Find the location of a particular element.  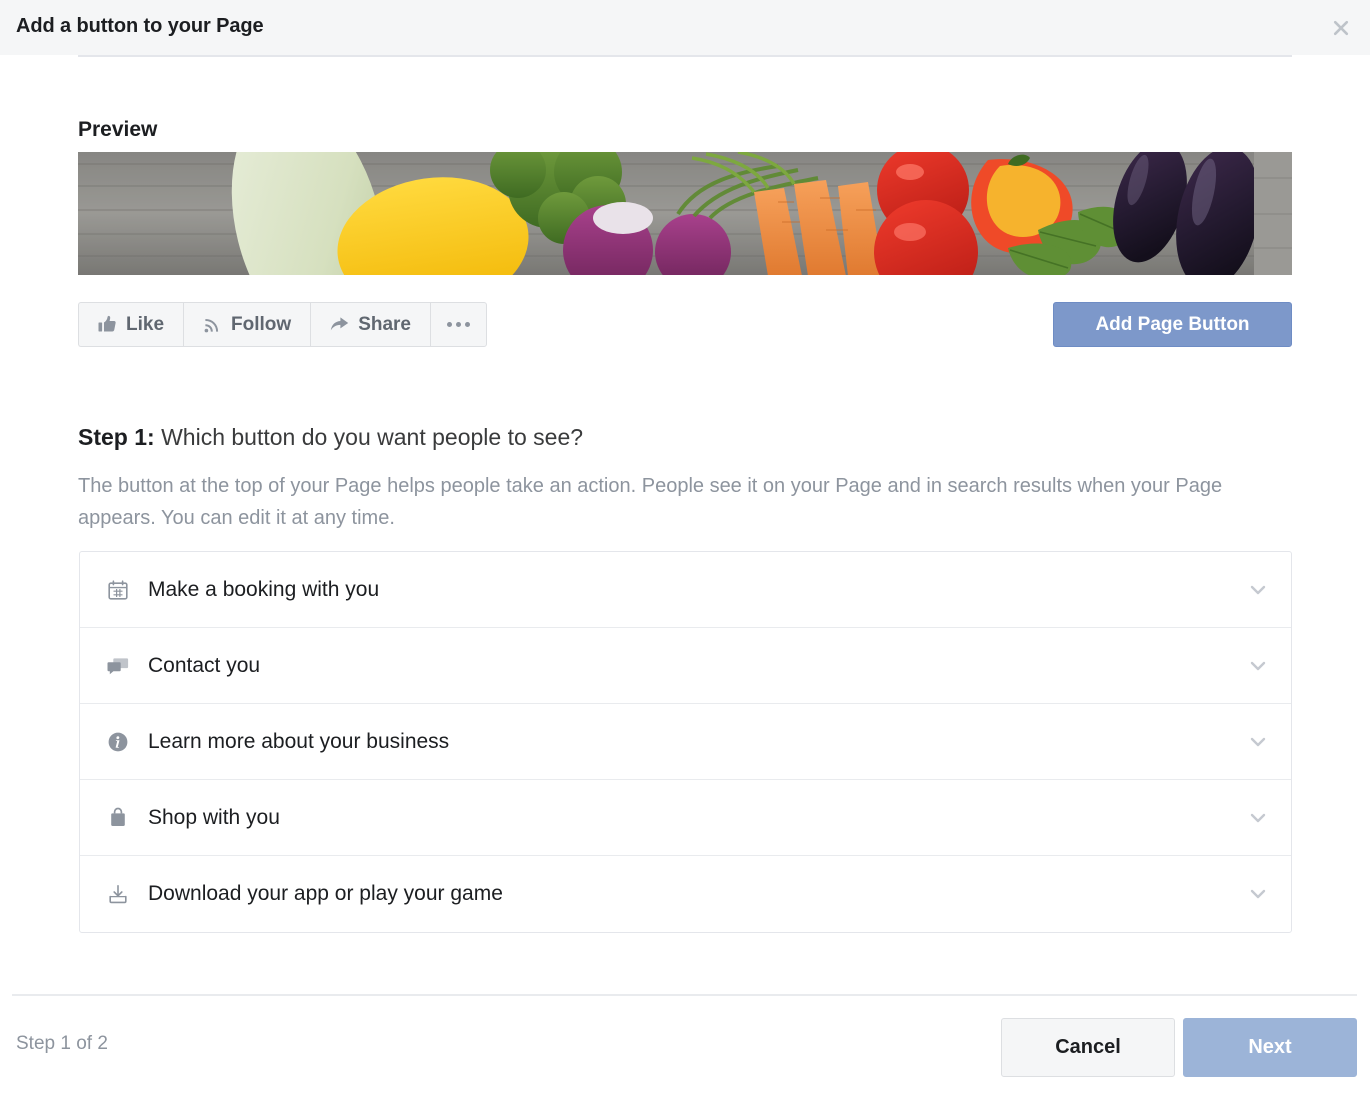

download-icon is located at coordinates (120, 894).